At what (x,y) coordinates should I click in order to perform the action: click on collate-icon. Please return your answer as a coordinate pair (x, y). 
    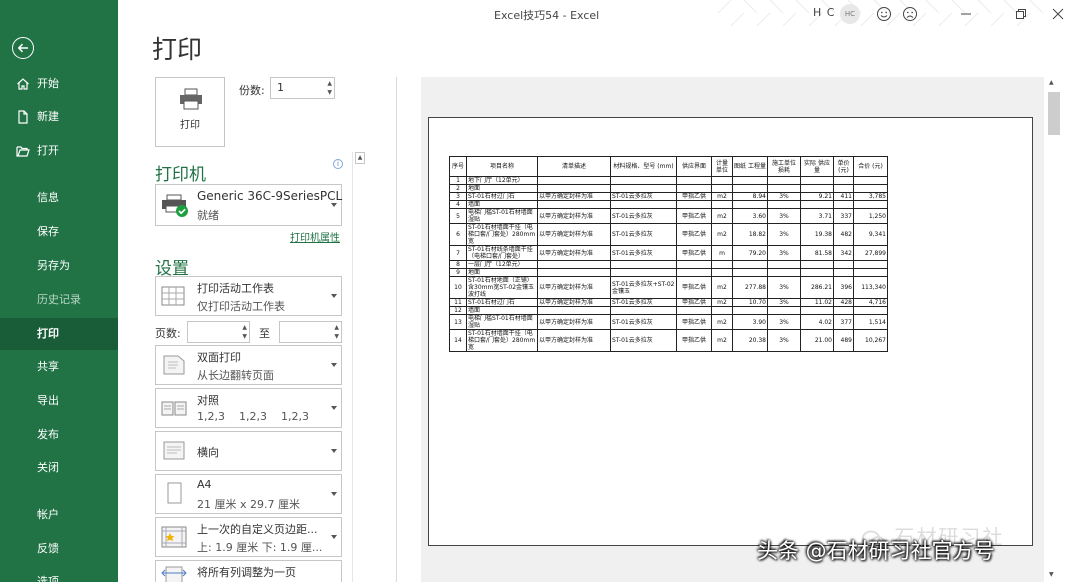
    Looking at the image, I should click on (174, 408).